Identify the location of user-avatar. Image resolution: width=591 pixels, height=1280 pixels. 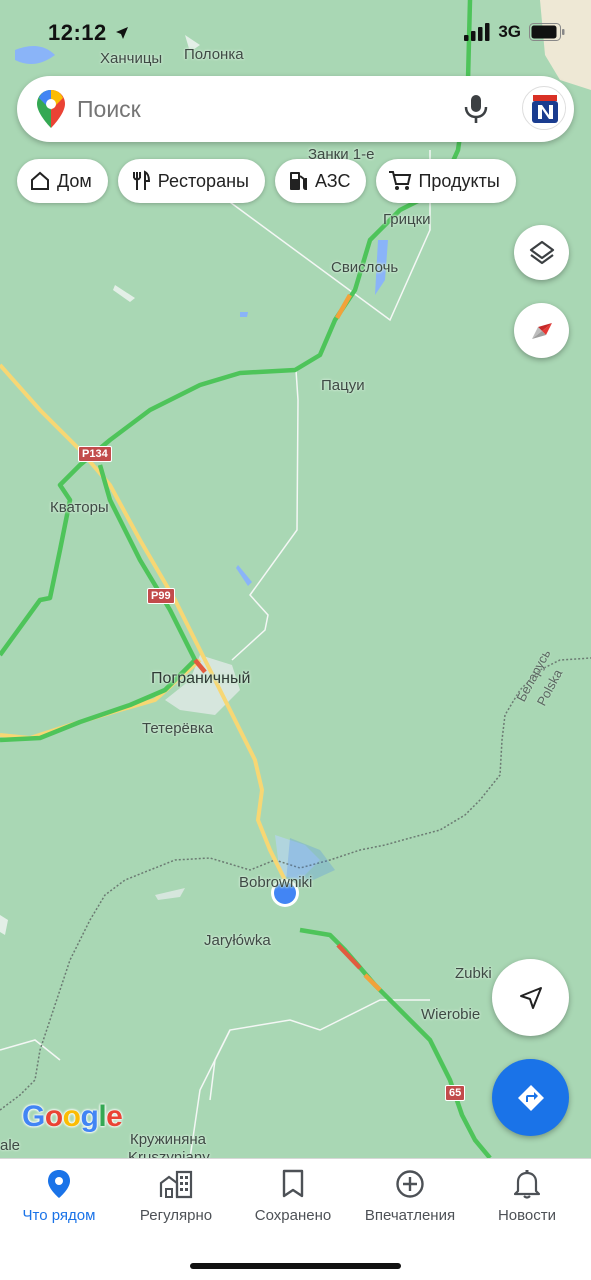
(544, 108).